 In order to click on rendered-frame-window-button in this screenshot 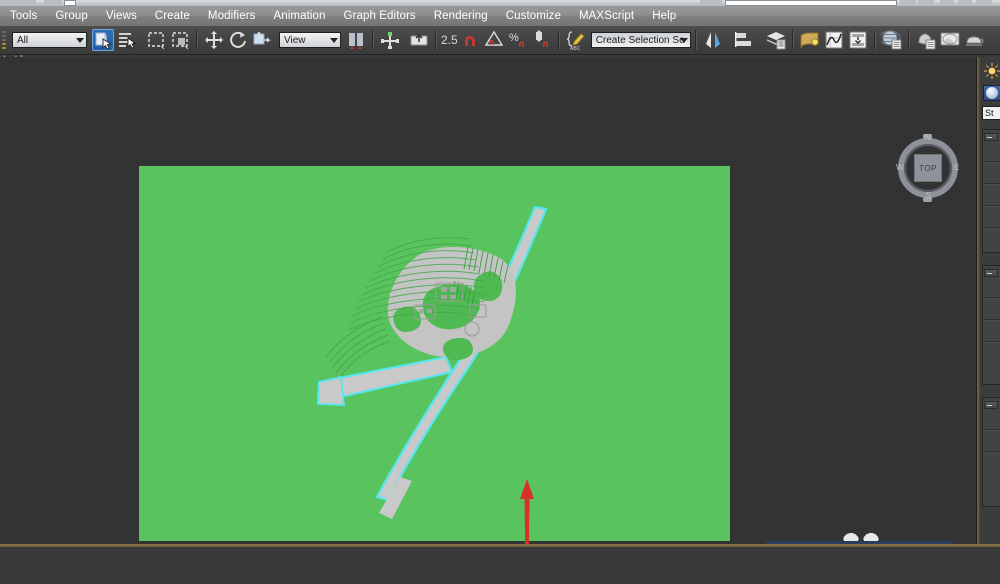, I will do `click(950, 40)`.